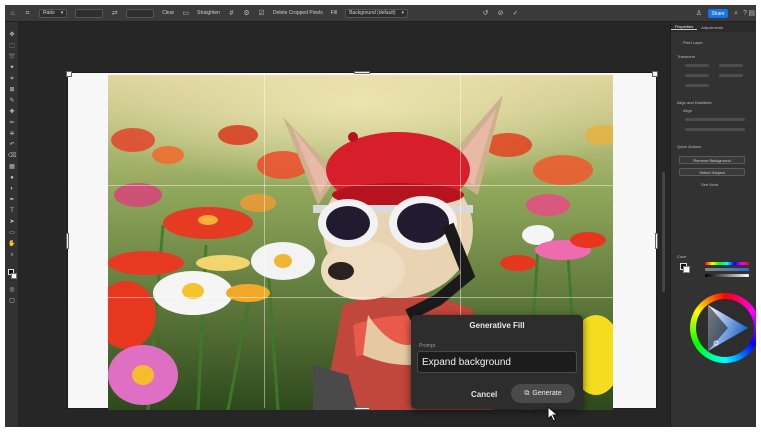 This screenshot has height=432, width=761. Describe the element at coordinates (12, 46) in the screenshot. I see `marquee-tool-icon: ⬚` at that location.